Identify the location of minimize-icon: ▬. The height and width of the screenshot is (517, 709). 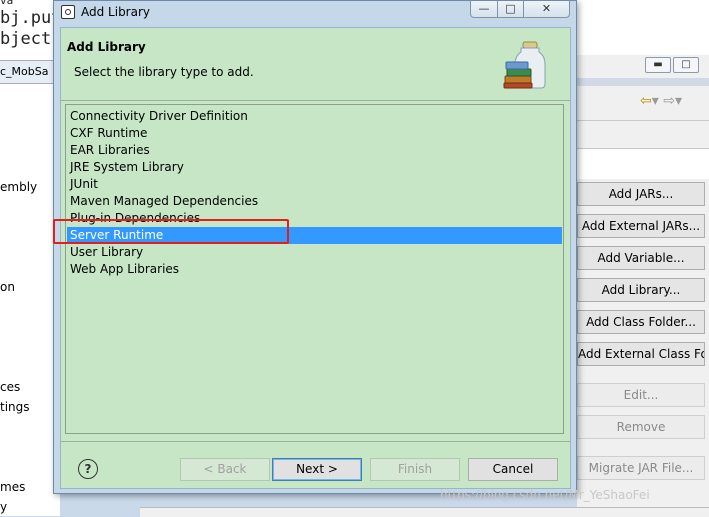
(658, 65).